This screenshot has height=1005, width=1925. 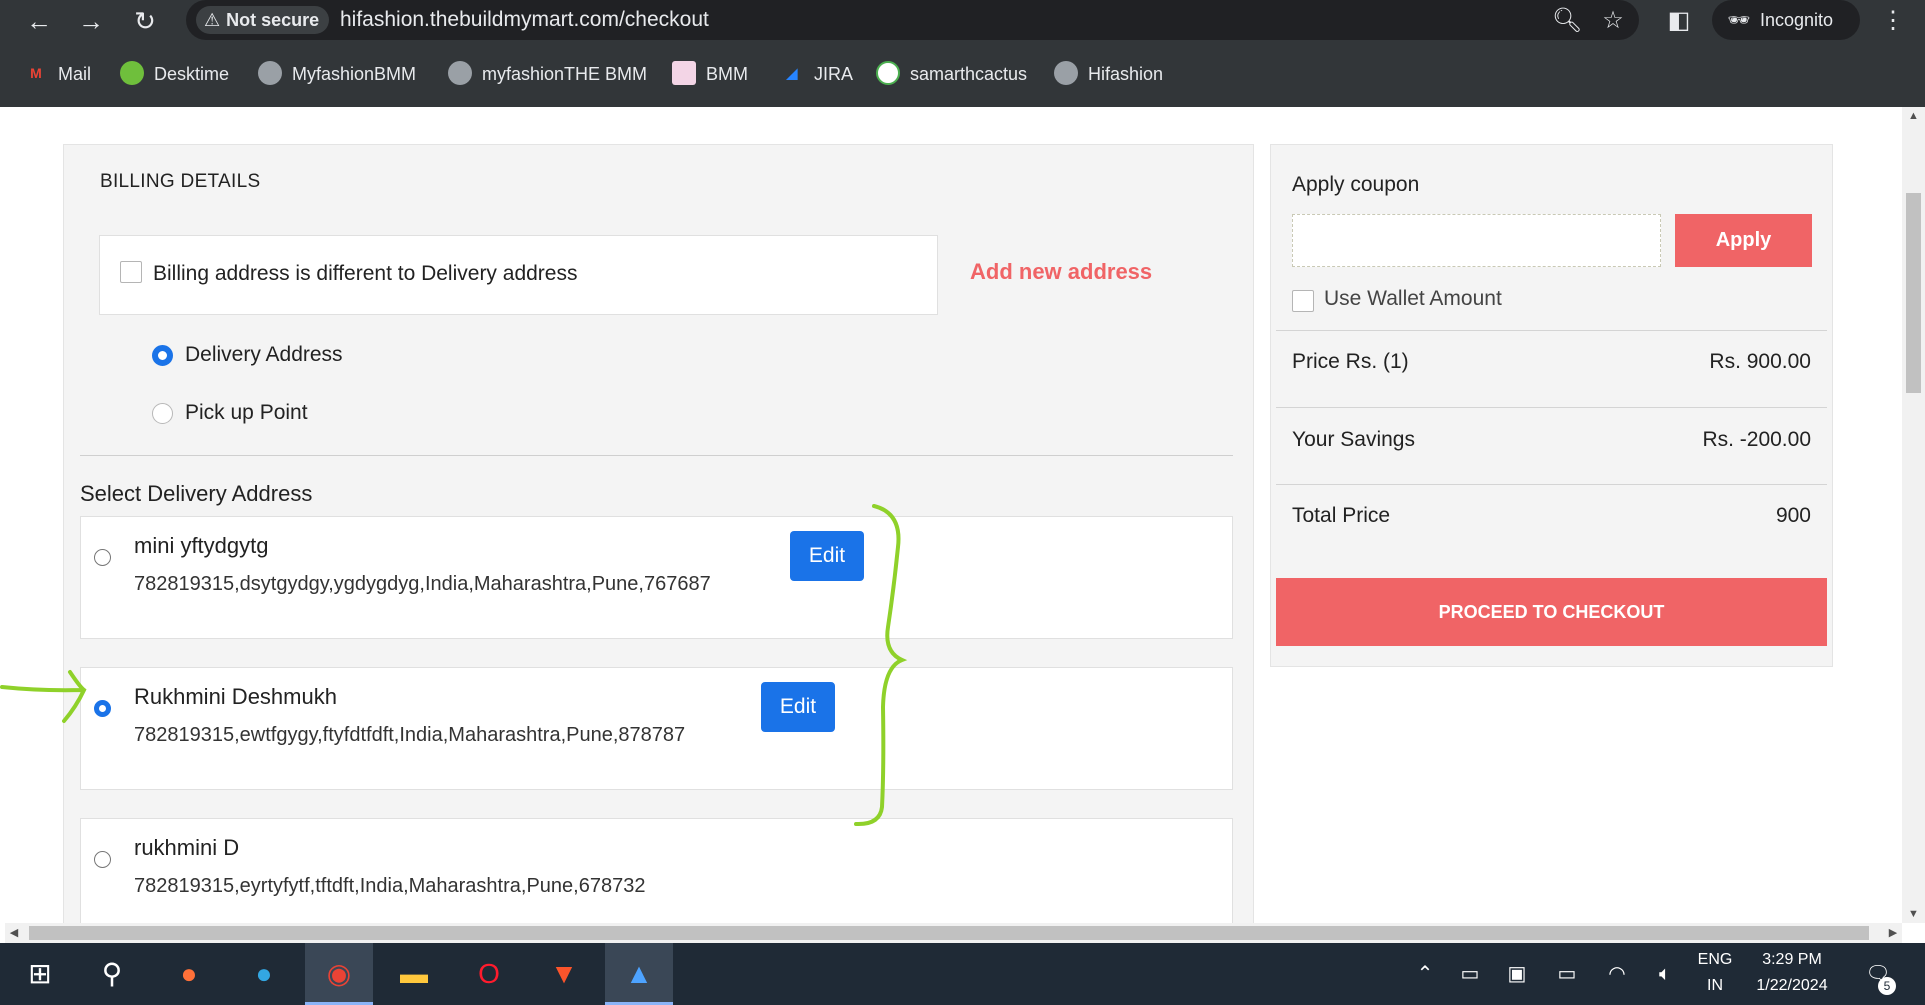 What do you see at coordinates (524, 20) in the screenshot?
I see `url-text: hifashion.thebuildmymart.com/checkout` at bounding box center [524, 20].